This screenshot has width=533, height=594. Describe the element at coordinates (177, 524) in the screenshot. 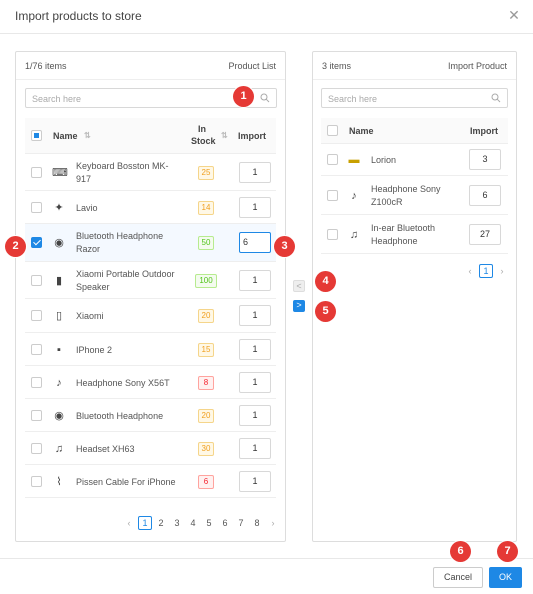

I see `page-number: 3` at that location.